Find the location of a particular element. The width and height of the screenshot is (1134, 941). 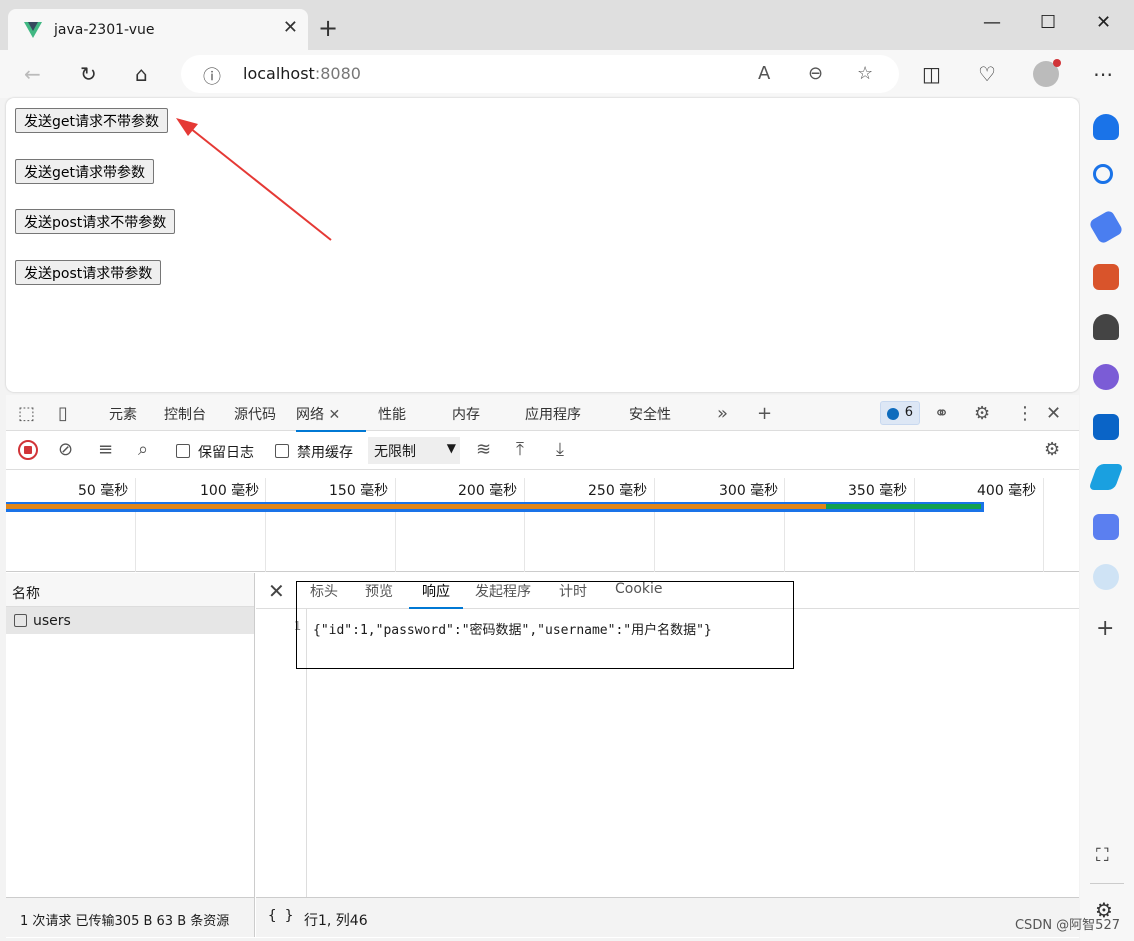

more-tabs-icon: » is located at coordinates (722, 413).